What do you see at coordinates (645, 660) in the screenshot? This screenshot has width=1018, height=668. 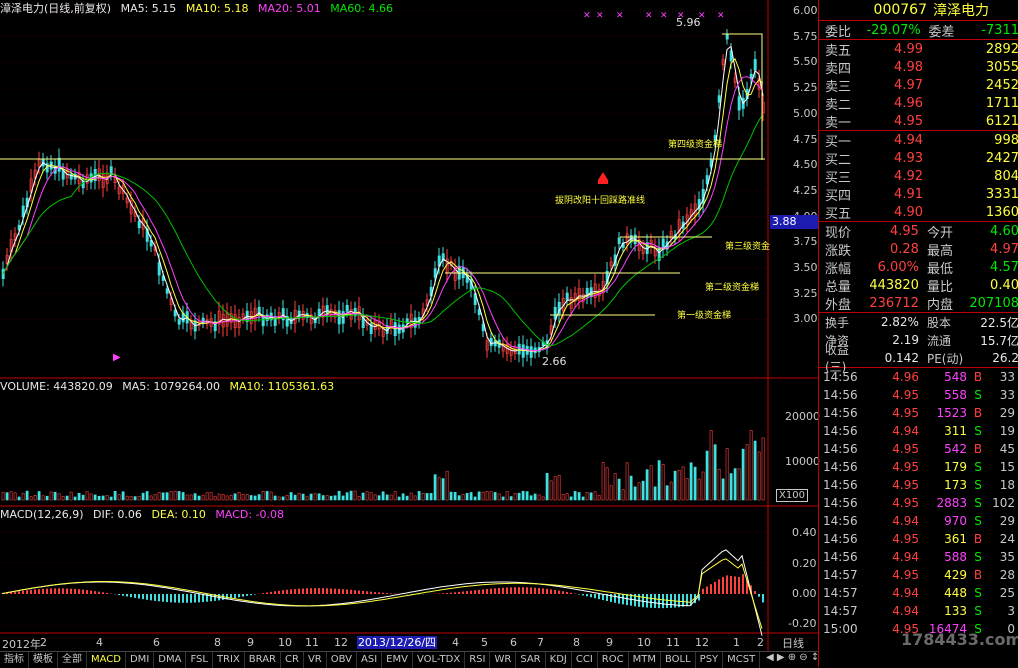 I see `tab-mtm: MTM` at bounding box center [645, 660].